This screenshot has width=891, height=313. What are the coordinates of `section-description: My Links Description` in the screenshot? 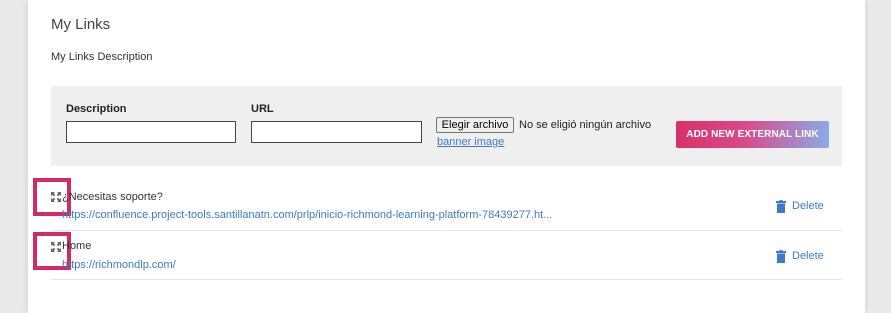 It's located at (102, 57).